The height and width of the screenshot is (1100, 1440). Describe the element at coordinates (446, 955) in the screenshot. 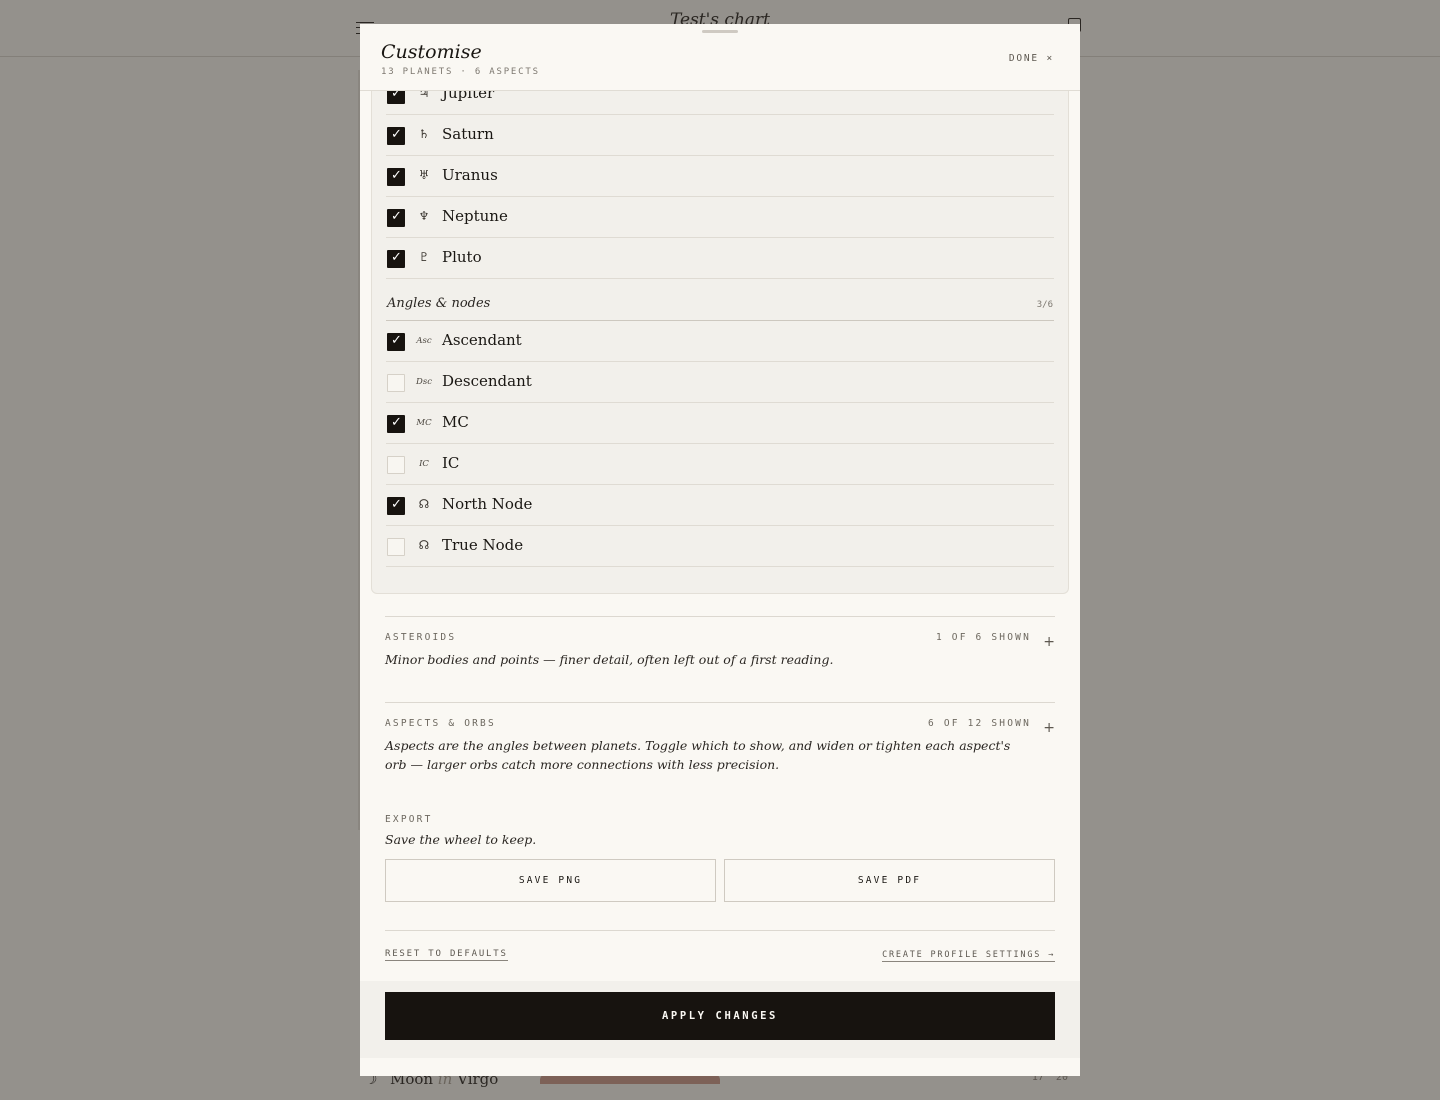

I see `reset-defaults-link: RESET TO DEFAULTS` at that location.